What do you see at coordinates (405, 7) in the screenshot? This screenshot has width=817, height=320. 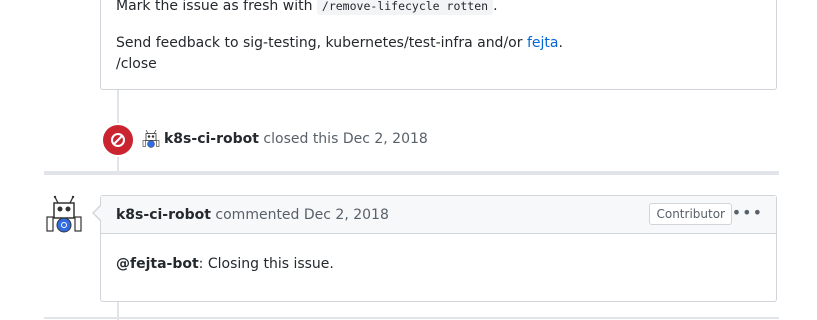 I see `inline-code: /remove-lifecycle rotten` at bounding box center [405, 7].